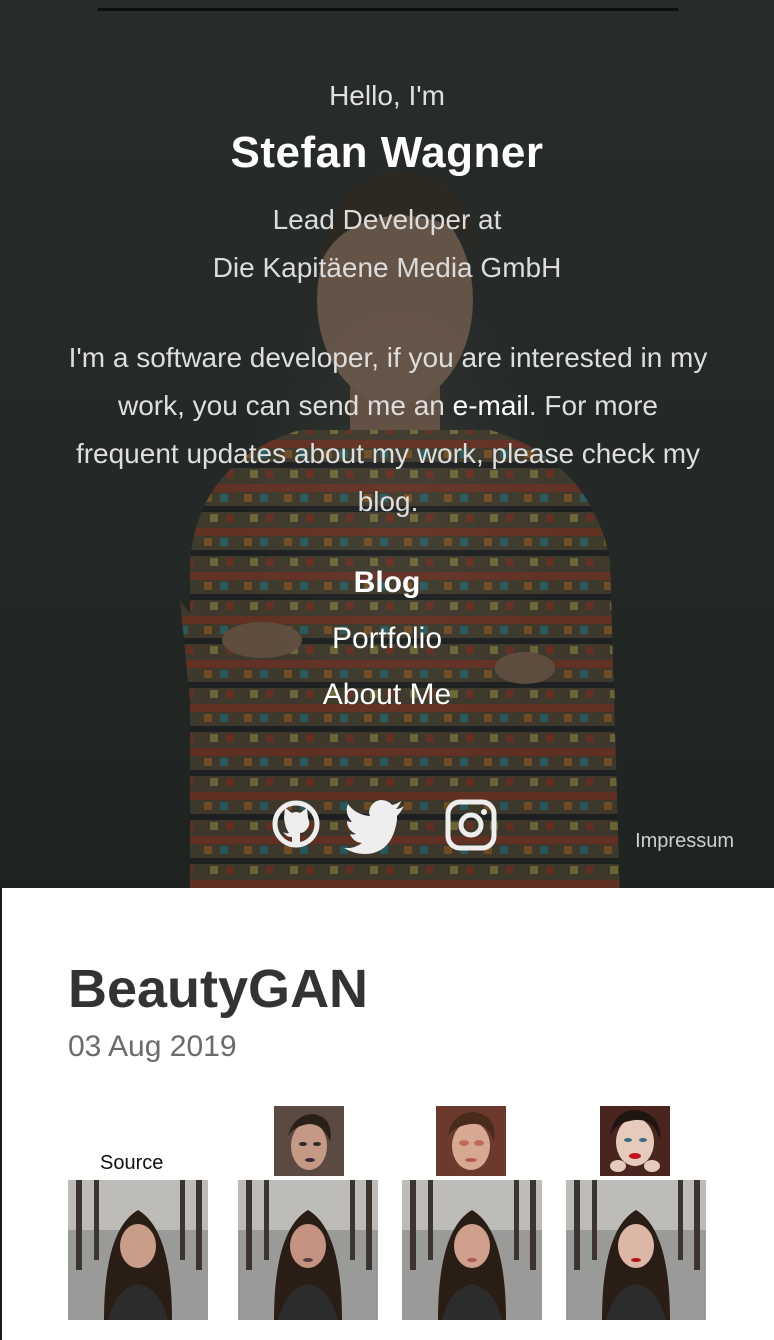  Describe the element at coordinates (138, 1250) in the screenshot. I see `source-image` at that location.